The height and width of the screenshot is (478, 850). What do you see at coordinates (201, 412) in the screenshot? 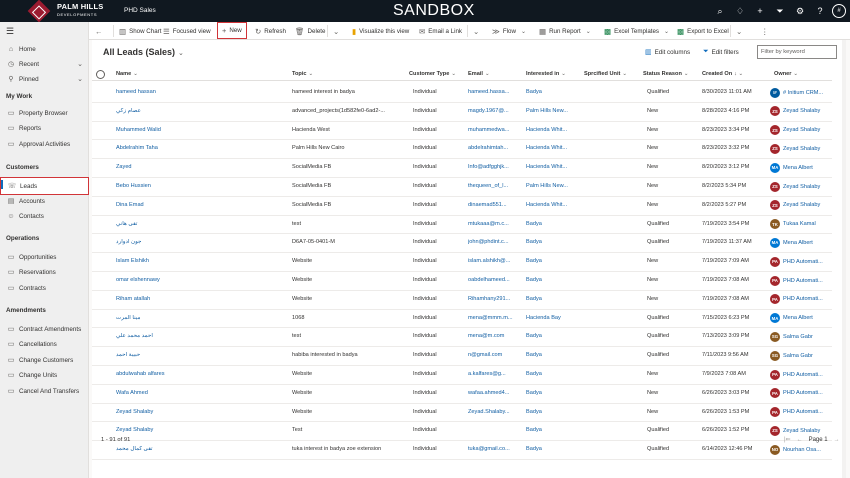
I see `lead-name-link: Zeyad Shalaby` at bounding box center [201, 412].